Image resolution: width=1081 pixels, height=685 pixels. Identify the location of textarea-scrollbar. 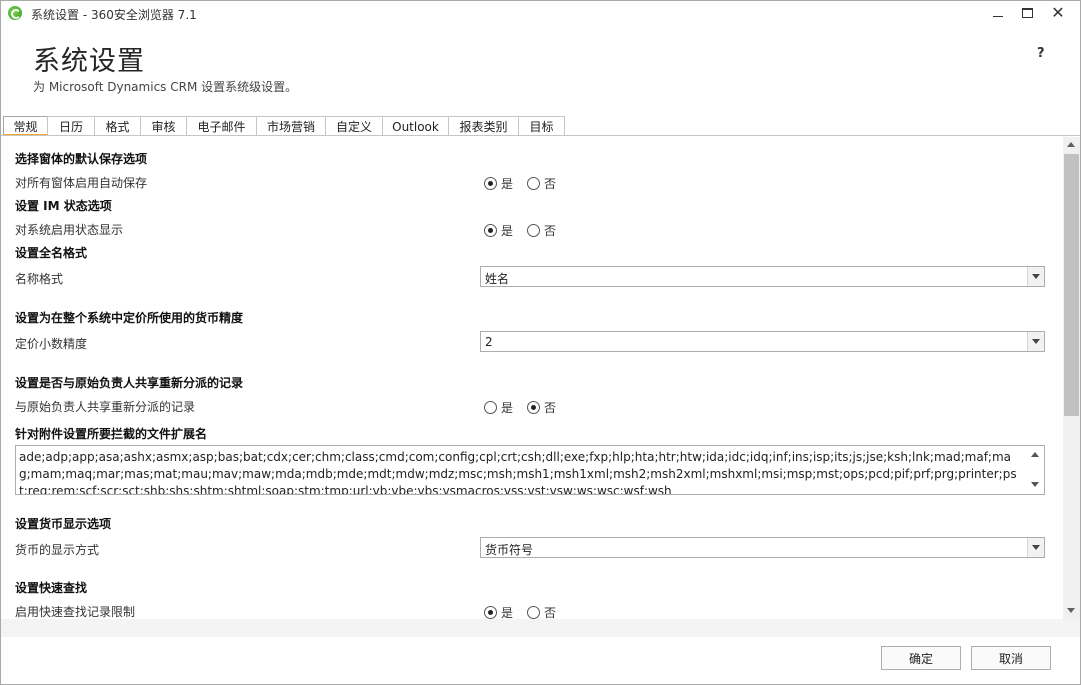
(1035, 470).